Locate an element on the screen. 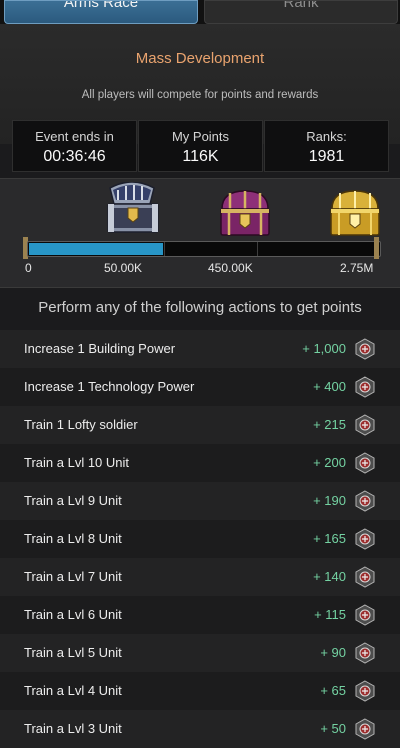 Image resolution: width=400 pixels, height=748 pixels. progress-bar-fill is located at coordinates (96, 249).